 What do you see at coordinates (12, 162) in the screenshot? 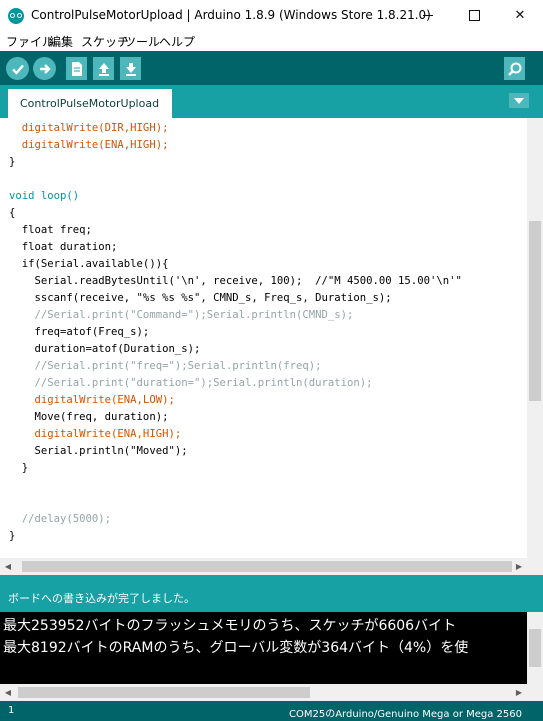
I see `code-line-3: }` at bounding box center [12, 162].